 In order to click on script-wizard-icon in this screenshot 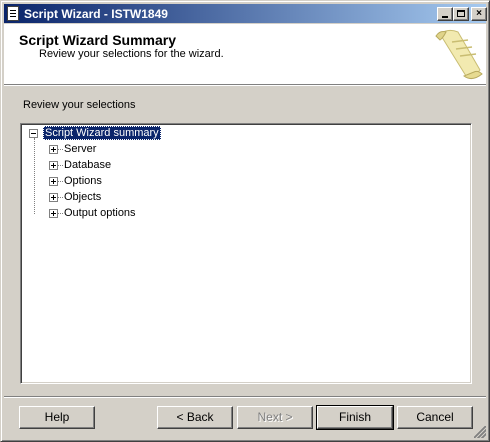, I will do `click(13, 13)`.